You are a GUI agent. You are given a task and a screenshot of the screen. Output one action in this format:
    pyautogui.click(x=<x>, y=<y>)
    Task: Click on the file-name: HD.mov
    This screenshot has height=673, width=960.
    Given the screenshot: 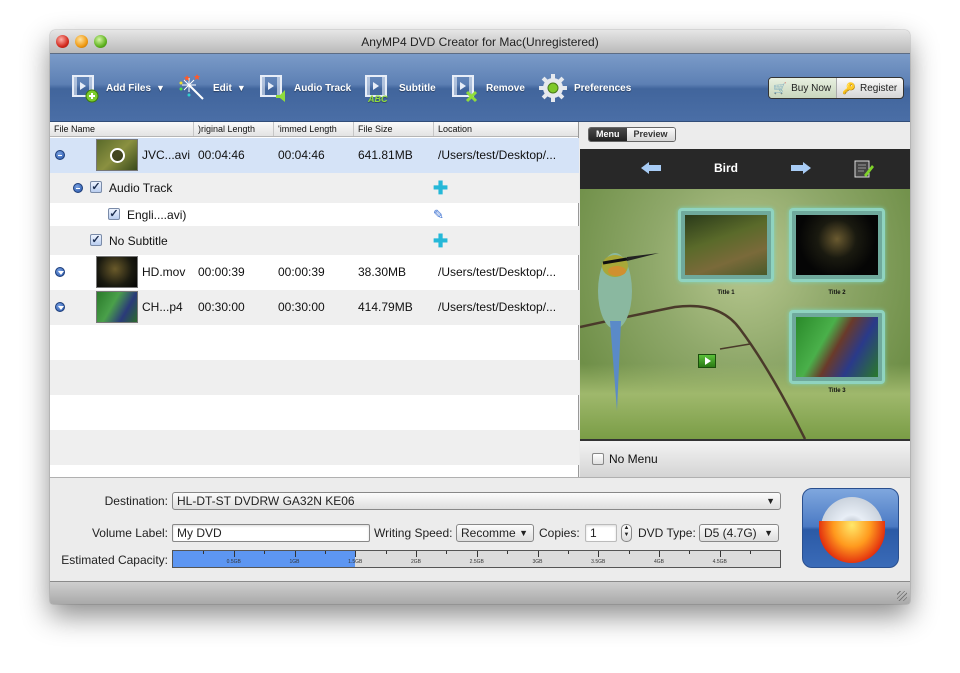 What is the action you would take?
    pyautogui.click(x=164, y=272)
    